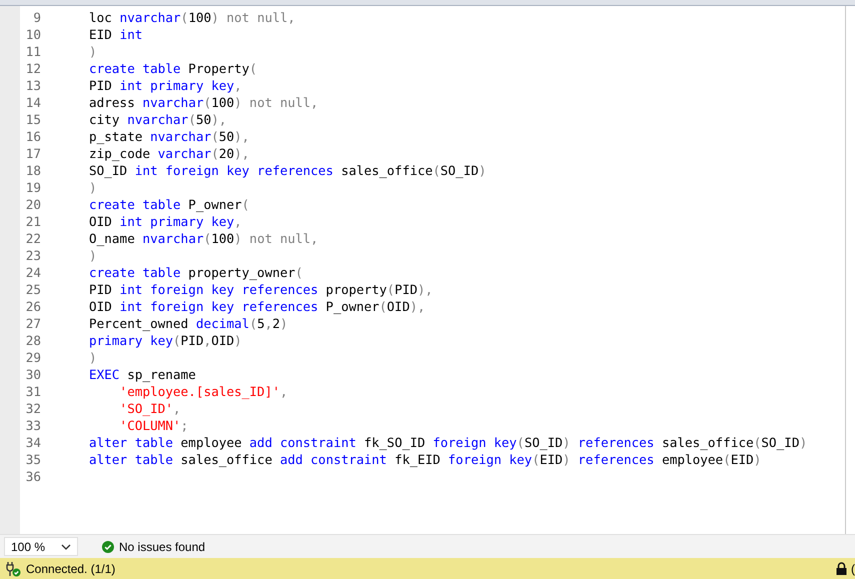 The width and height of the screenshot is (855, 579). What do you see at coordinates (32, 408) in the screenshot?
I see `line-number: 32` at bounding box center [32, 408].